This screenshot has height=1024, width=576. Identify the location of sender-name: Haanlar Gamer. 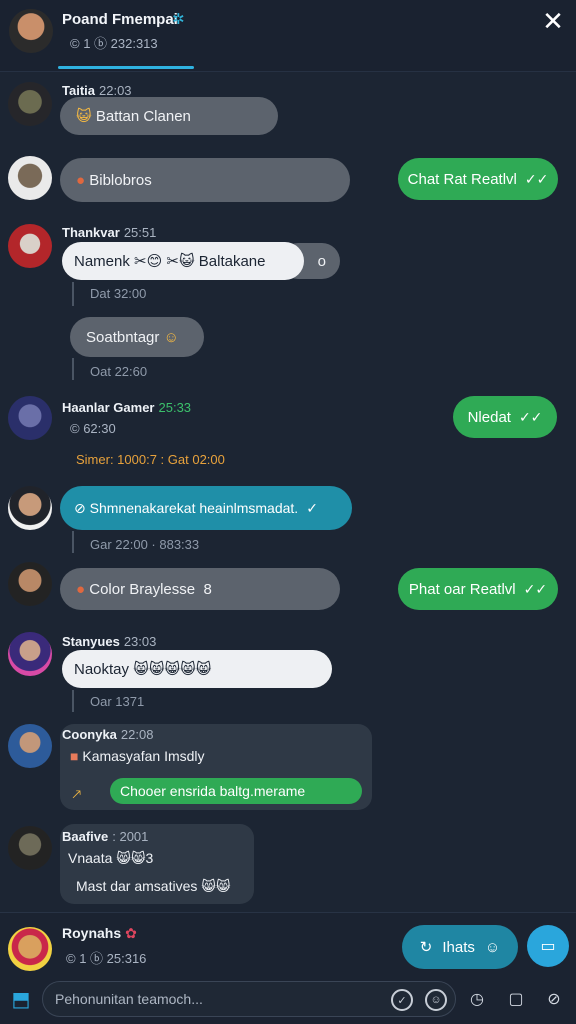
(108, 407).